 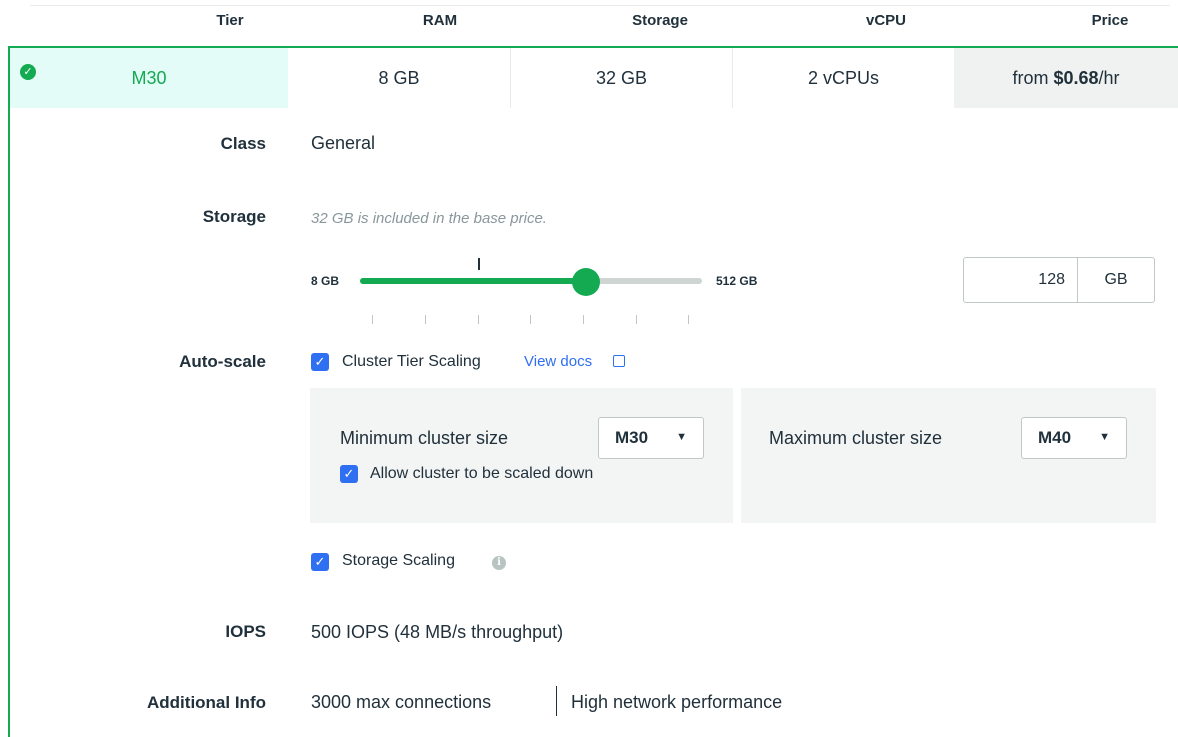 I want to click on storage-size-unit: GB, so click(x=1116, y=279).